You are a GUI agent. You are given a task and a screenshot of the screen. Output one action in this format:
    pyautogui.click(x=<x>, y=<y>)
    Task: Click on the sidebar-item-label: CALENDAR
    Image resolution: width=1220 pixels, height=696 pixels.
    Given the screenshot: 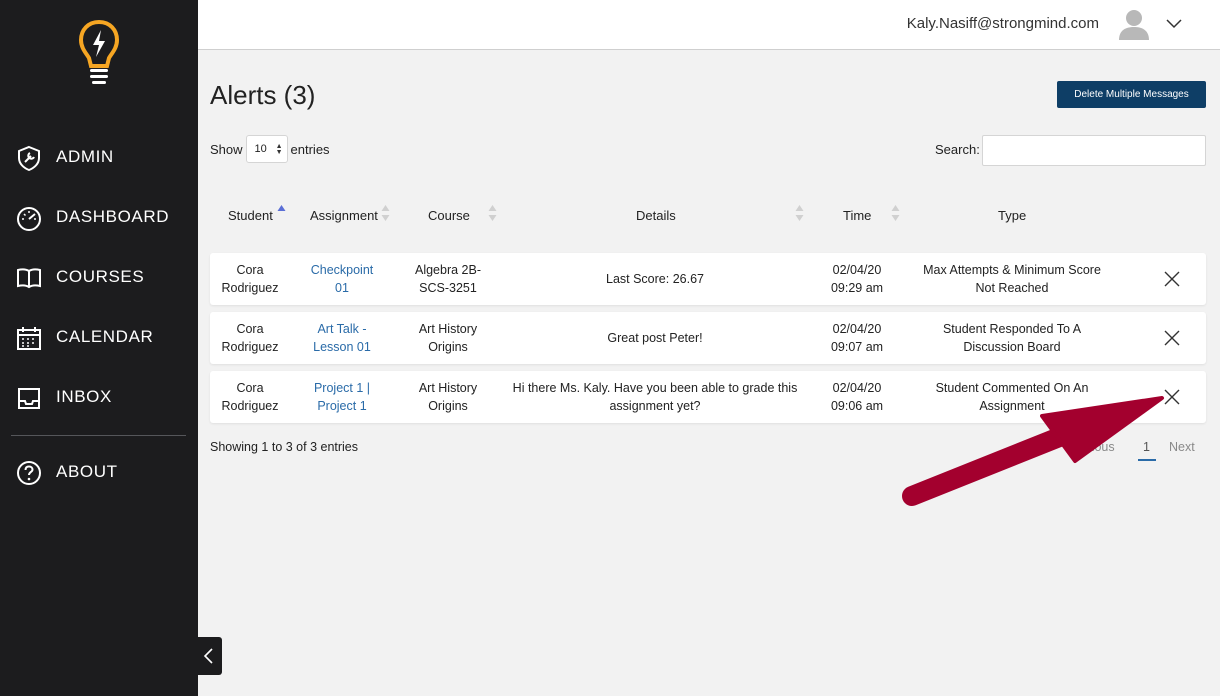 What is the action you would take?
    pyautogui.click(x=105, y=336)
    